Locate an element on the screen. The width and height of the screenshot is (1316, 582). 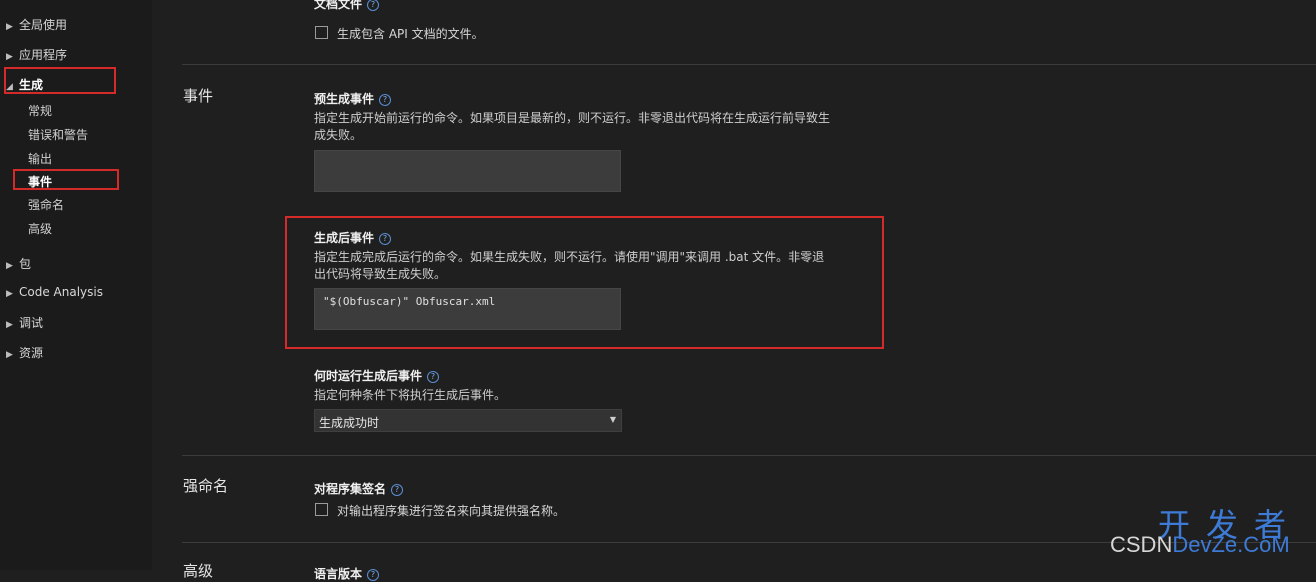
sidebar-subitem-output: 输出 is located at coordinates (40, 158).